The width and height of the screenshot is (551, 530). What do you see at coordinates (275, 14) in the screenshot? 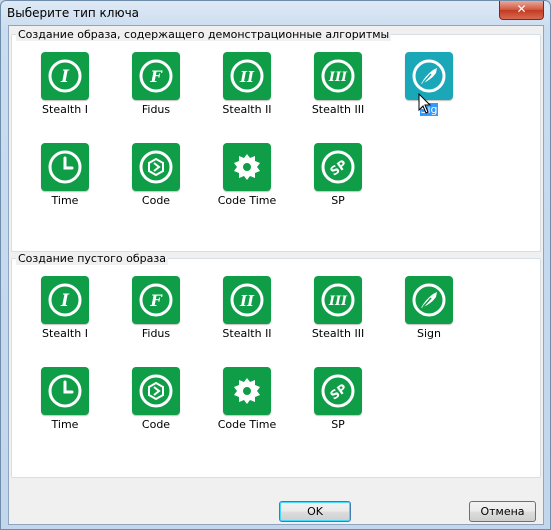
I see `title-bar: Выберите тип ключа ✕` at bounding box center [275, 14].